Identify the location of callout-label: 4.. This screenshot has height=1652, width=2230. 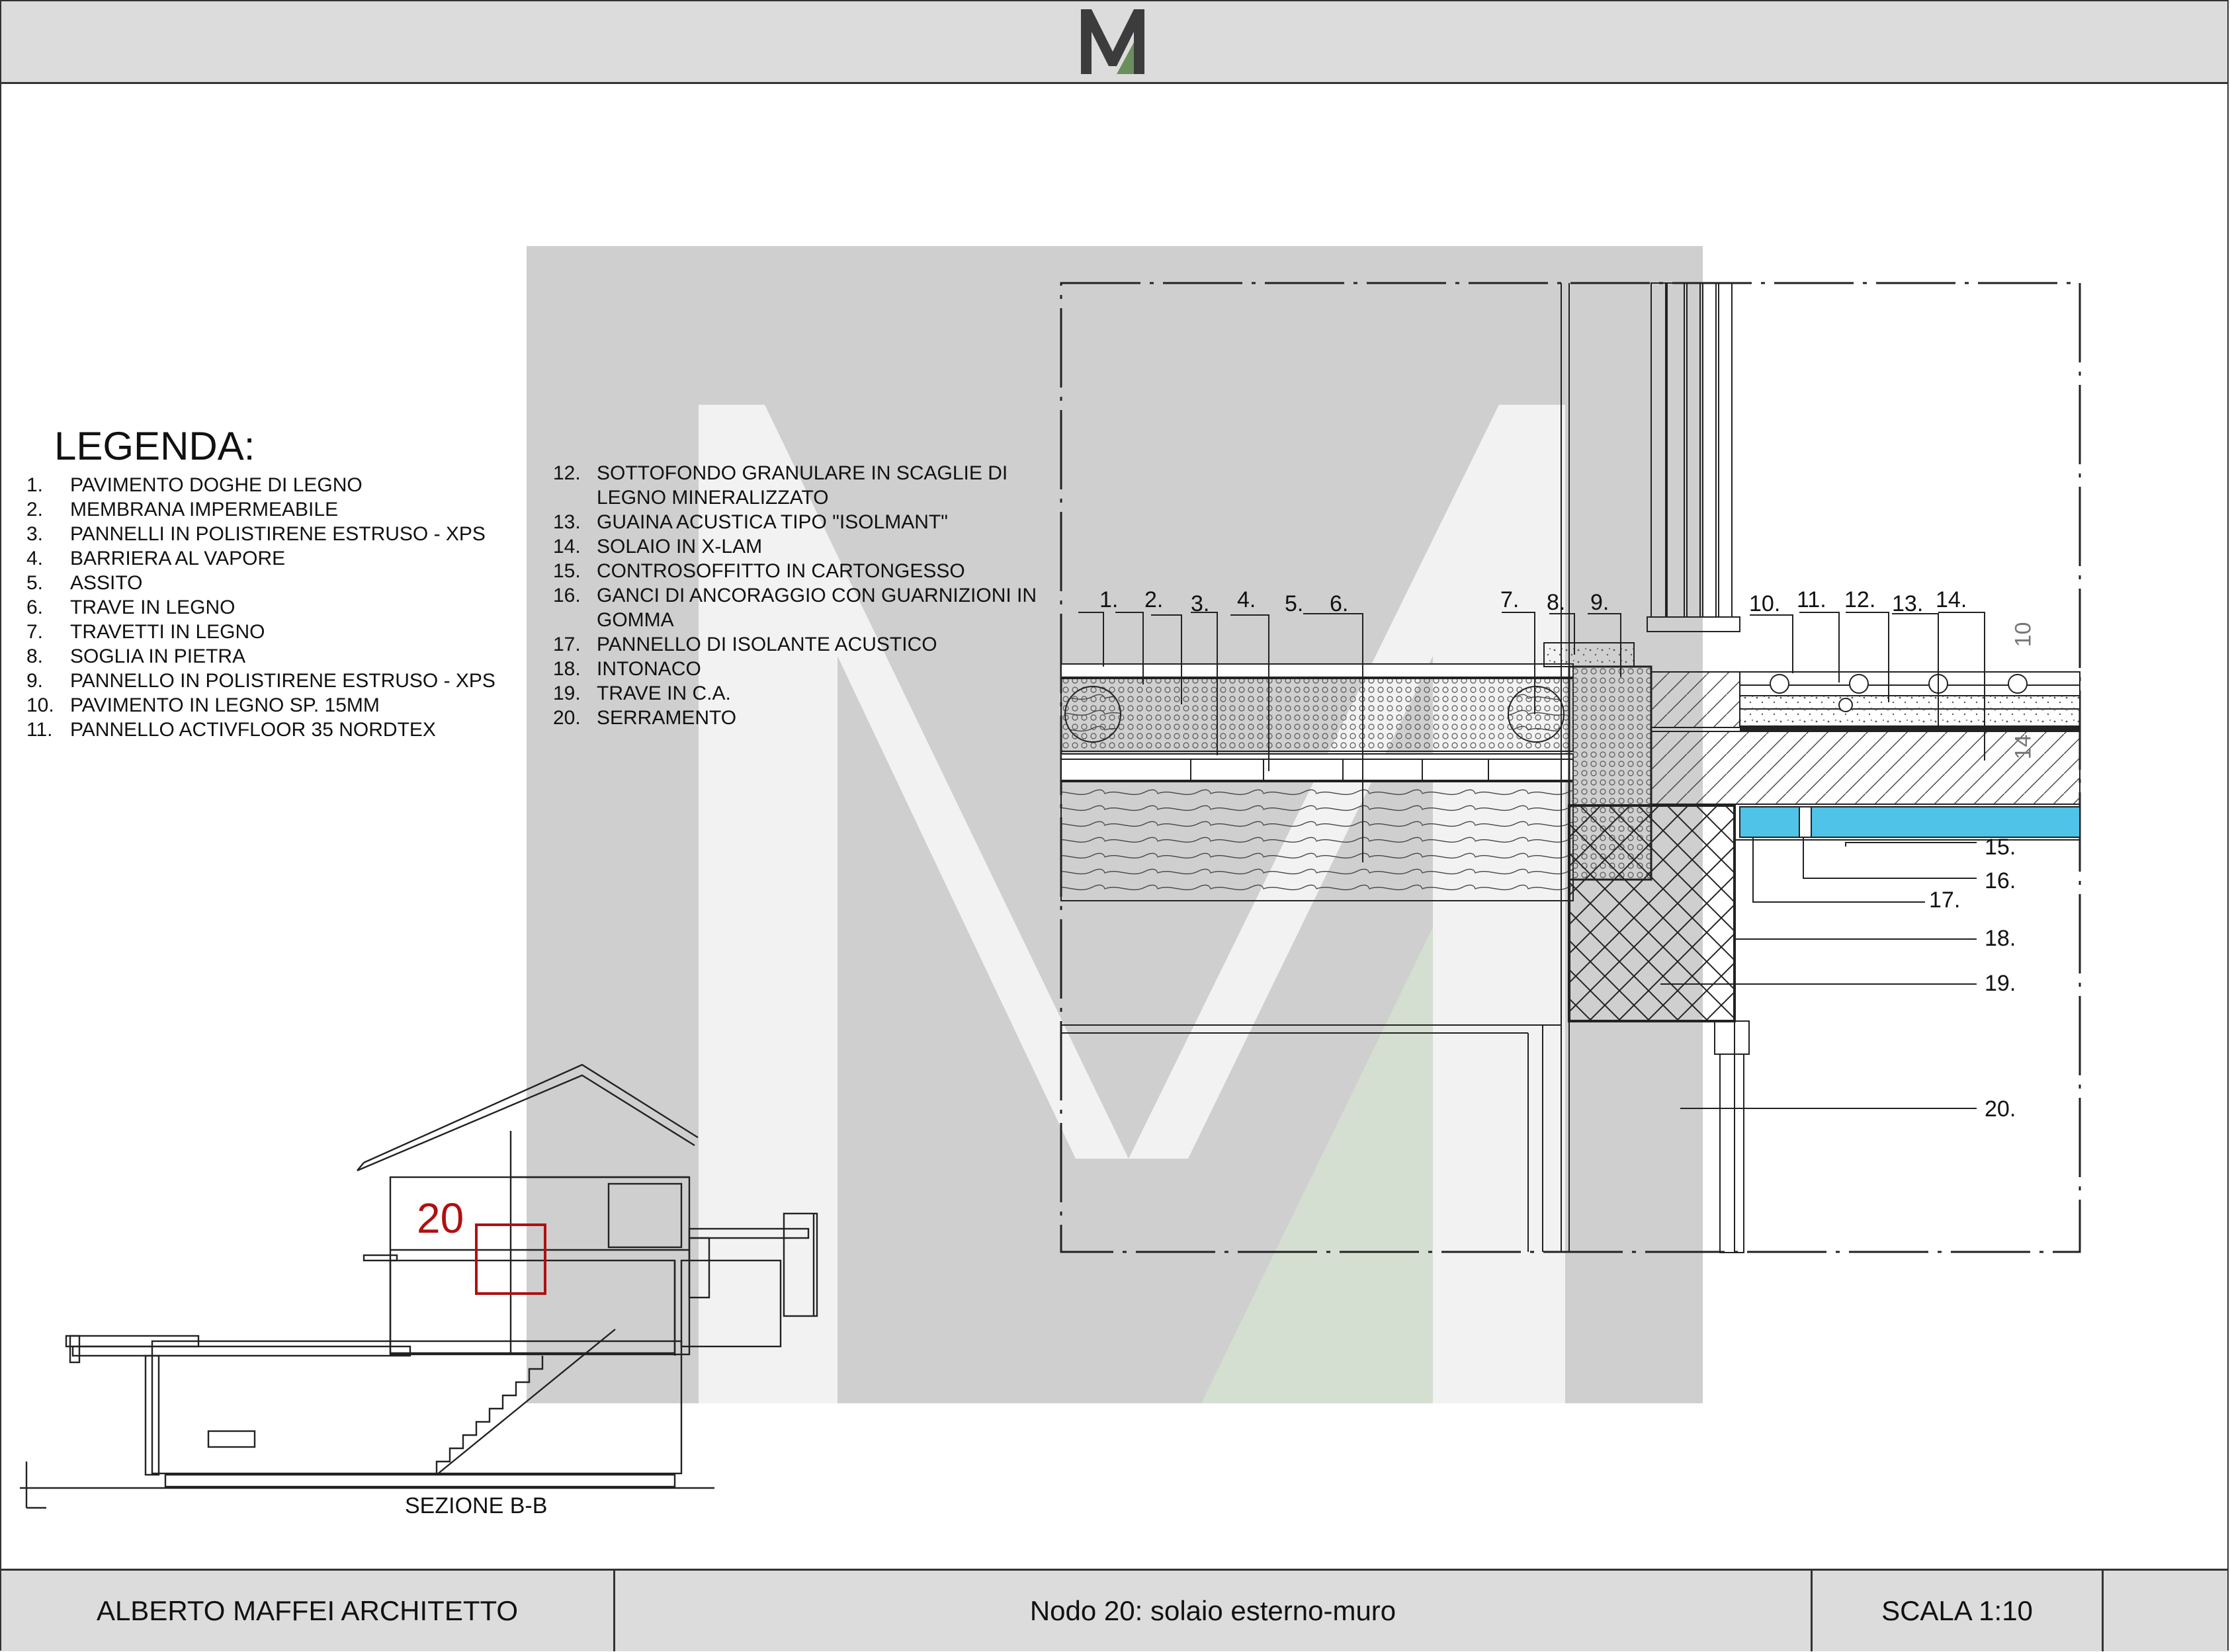
(1246, 599).